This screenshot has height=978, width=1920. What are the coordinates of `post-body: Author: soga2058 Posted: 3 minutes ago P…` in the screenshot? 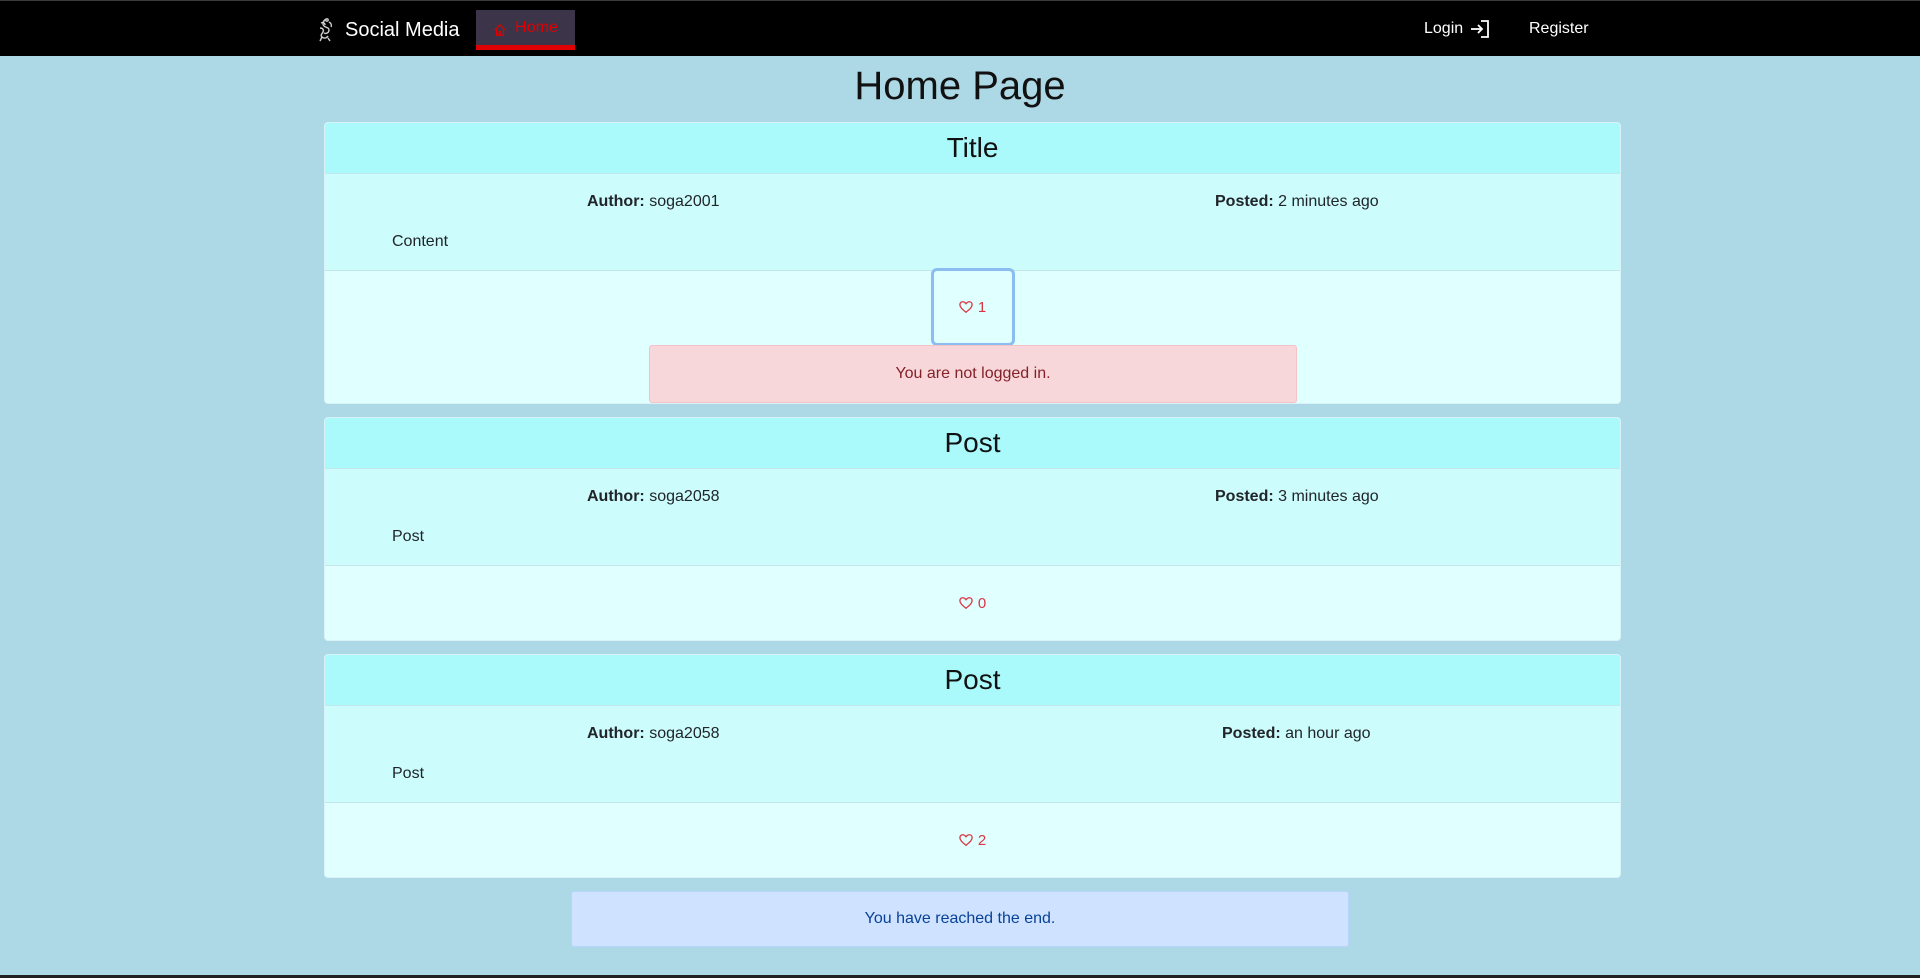 It's located at (972, 517).